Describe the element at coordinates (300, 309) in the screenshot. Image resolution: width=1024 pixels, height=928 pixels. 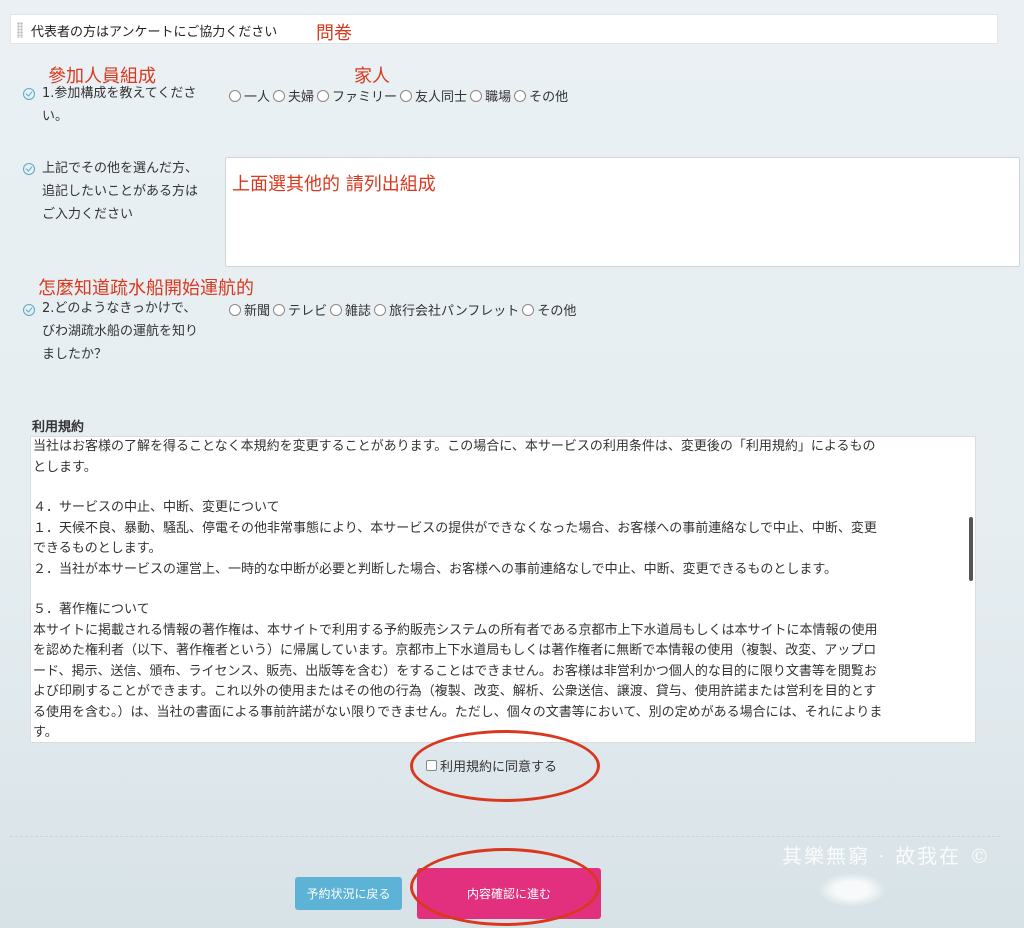
I see `q2-option-tv: テレビ` at that location.